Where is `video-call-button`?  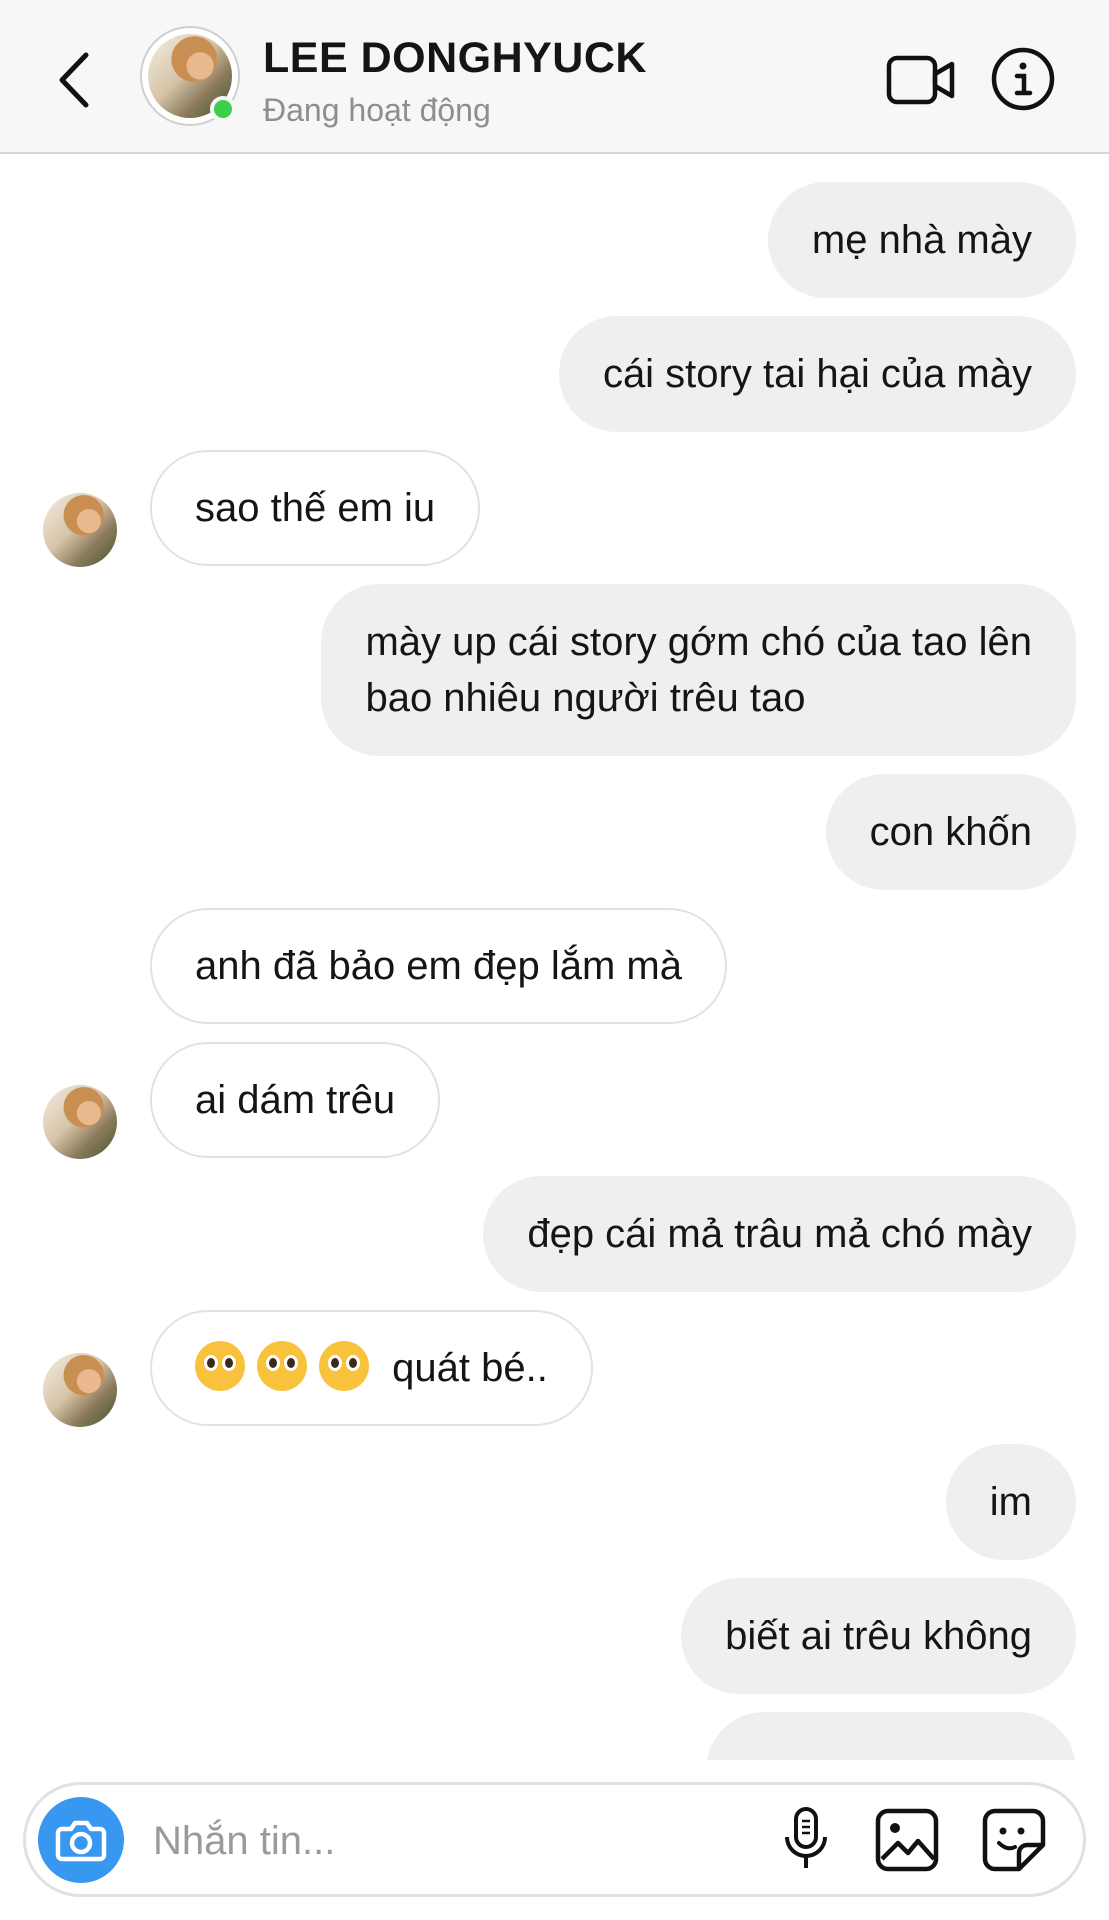 video-call-button is located at coordinates (921, 80).